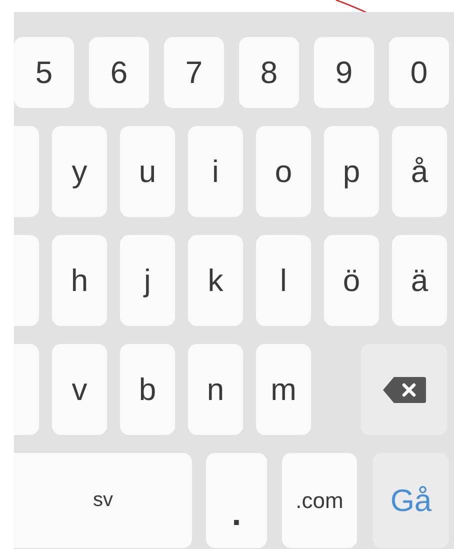 This screenshot has height=549, width=454. What do you see at coordinates (215, 171) in the screenshot?
I see `key: i` at bounding box center [215, 171].